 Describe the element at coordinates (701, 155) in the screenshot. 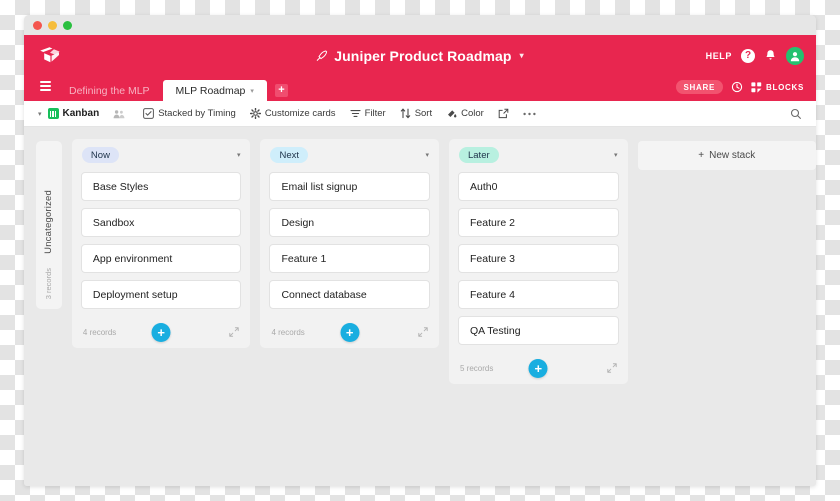

I see `plus-icon: +` at that location.